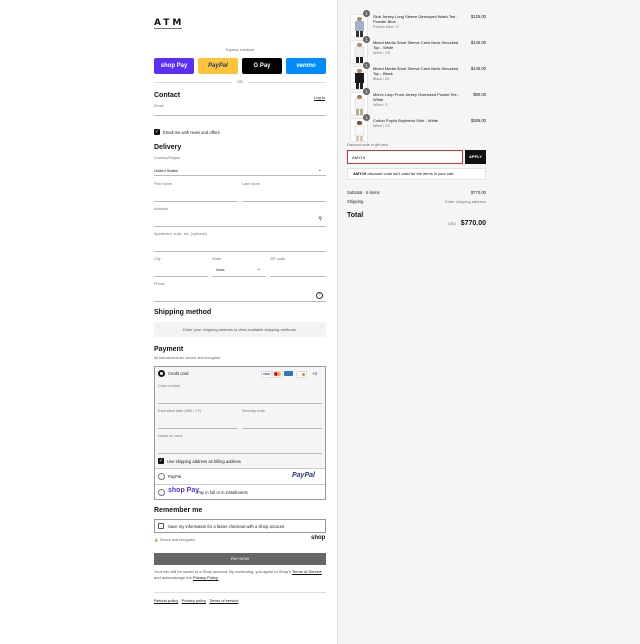 This screenshot has width=640, height=644. I want to click on paypal-logo: PayPal, so click(303, 475).